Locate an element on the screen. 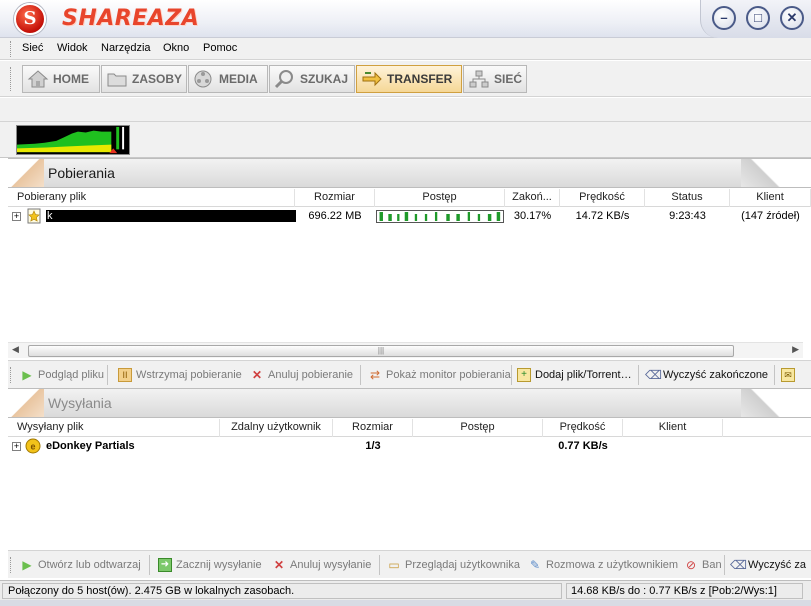 The image size is (811, 606). nav-toolbar: HOME ZASOBY MEDIA SZUKAJ TRANSFER SIEĆ is located at coordinates (405, 79).